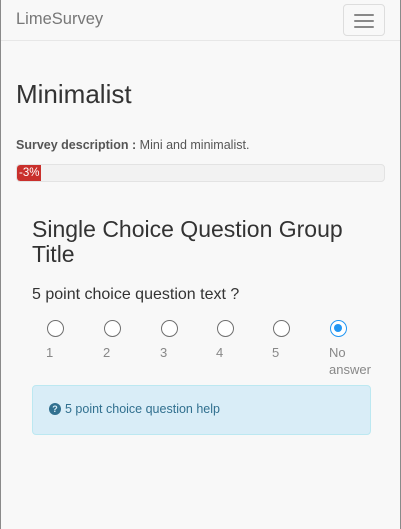  Describe the element at coordinates (297, 340) in the screenshot. I see `choice-5: 5` at that location.